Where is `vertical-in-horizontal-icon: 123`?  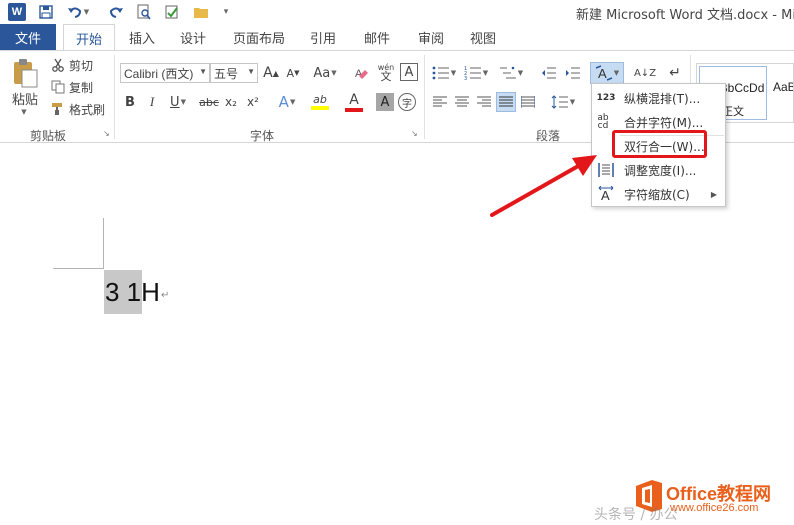
vertical-in-horizontal-icon: 123 is located at coordinates (606, 98).